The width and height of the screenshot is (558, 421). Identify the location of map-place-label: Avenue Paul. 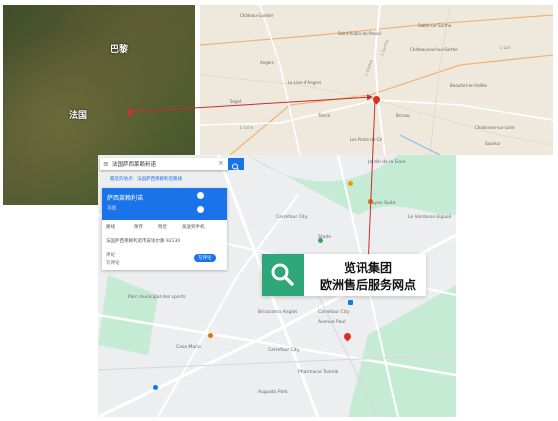
(332, 322).